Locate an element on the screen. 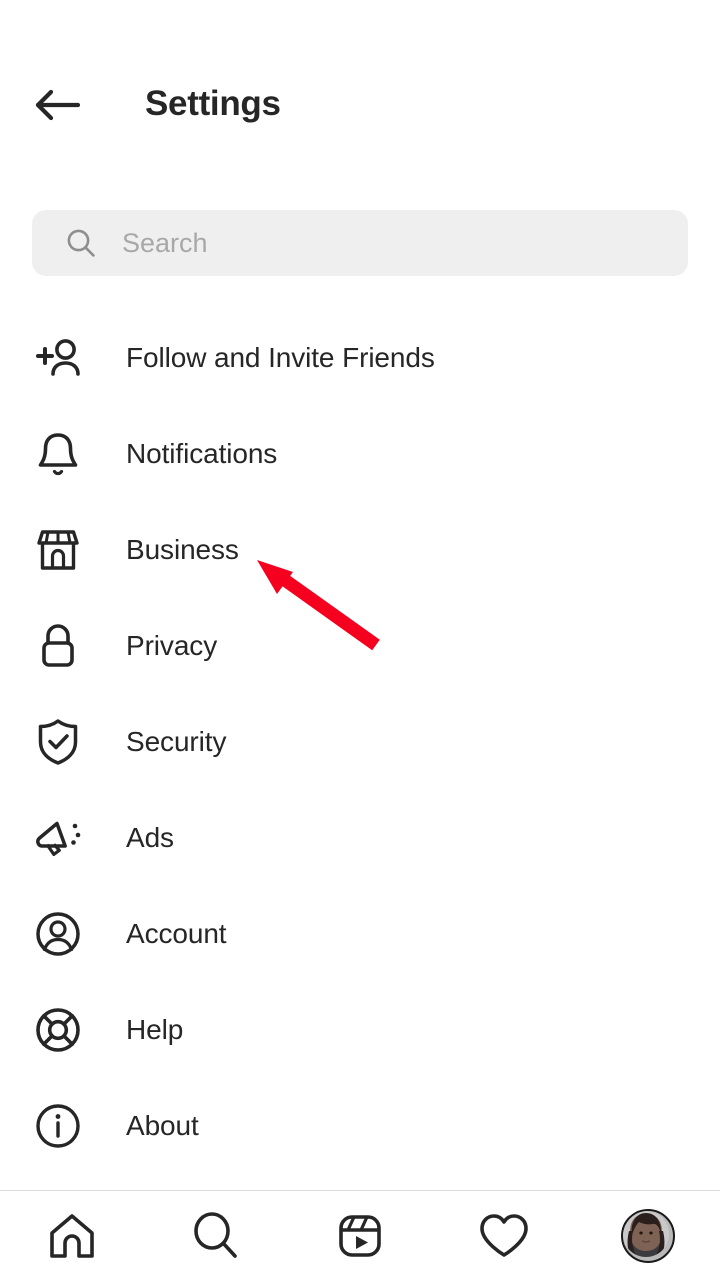 The height and width of the screenshot is (1280, 720). settings-row-label: Ads is located at coordinates (150, 837).